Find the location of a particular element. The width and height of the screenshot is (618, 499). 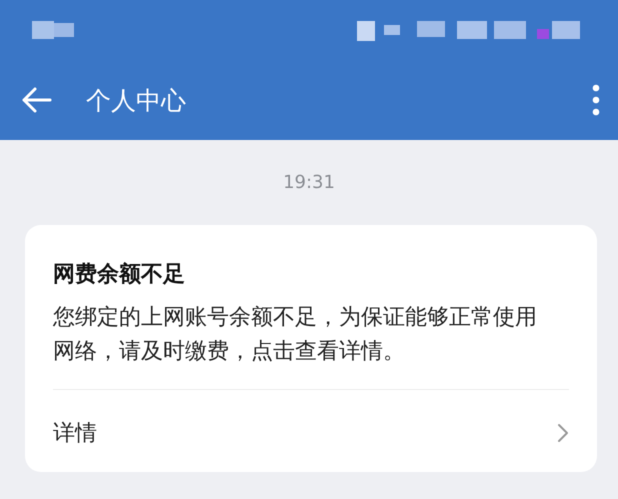

back-button is located at coordinates (36, 100).